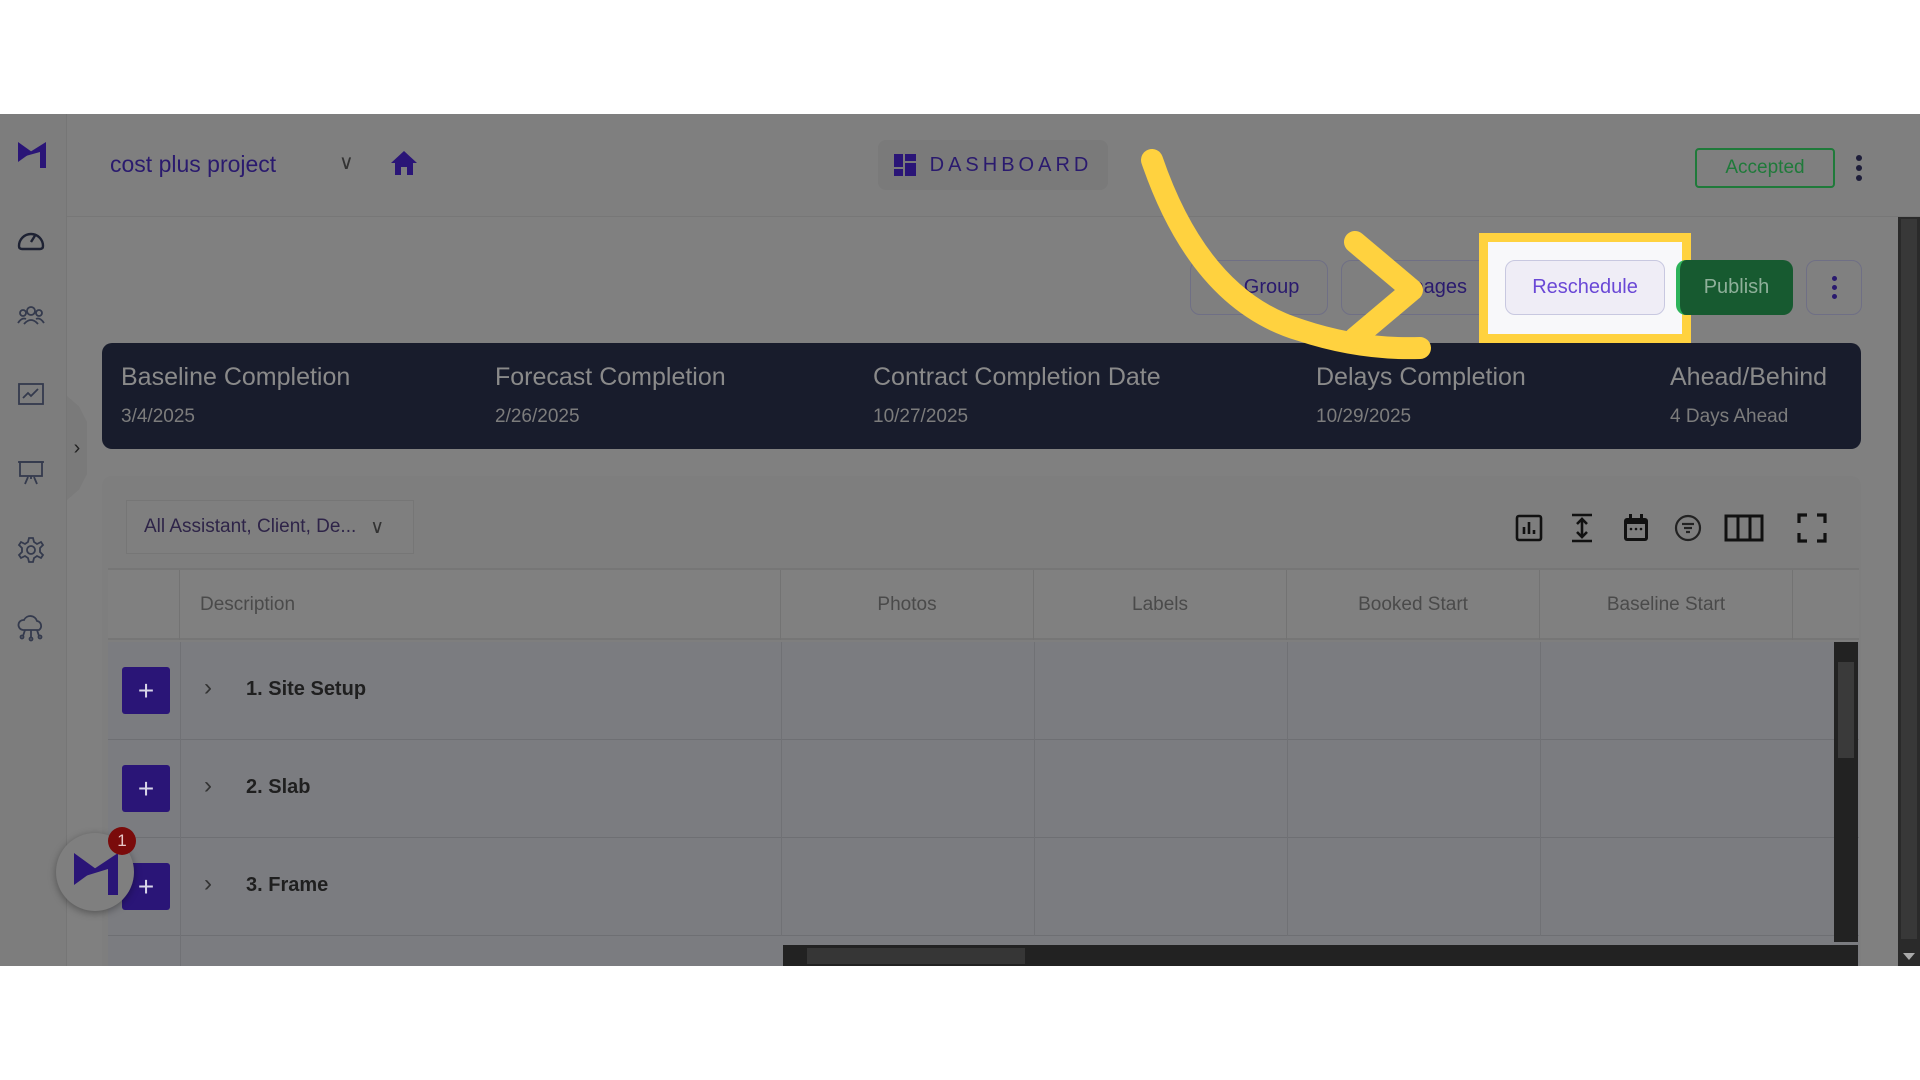 The width and height of the screenshot is (1920, 1080). I want to click on project-selector: cost plus project, so click(193, 164).